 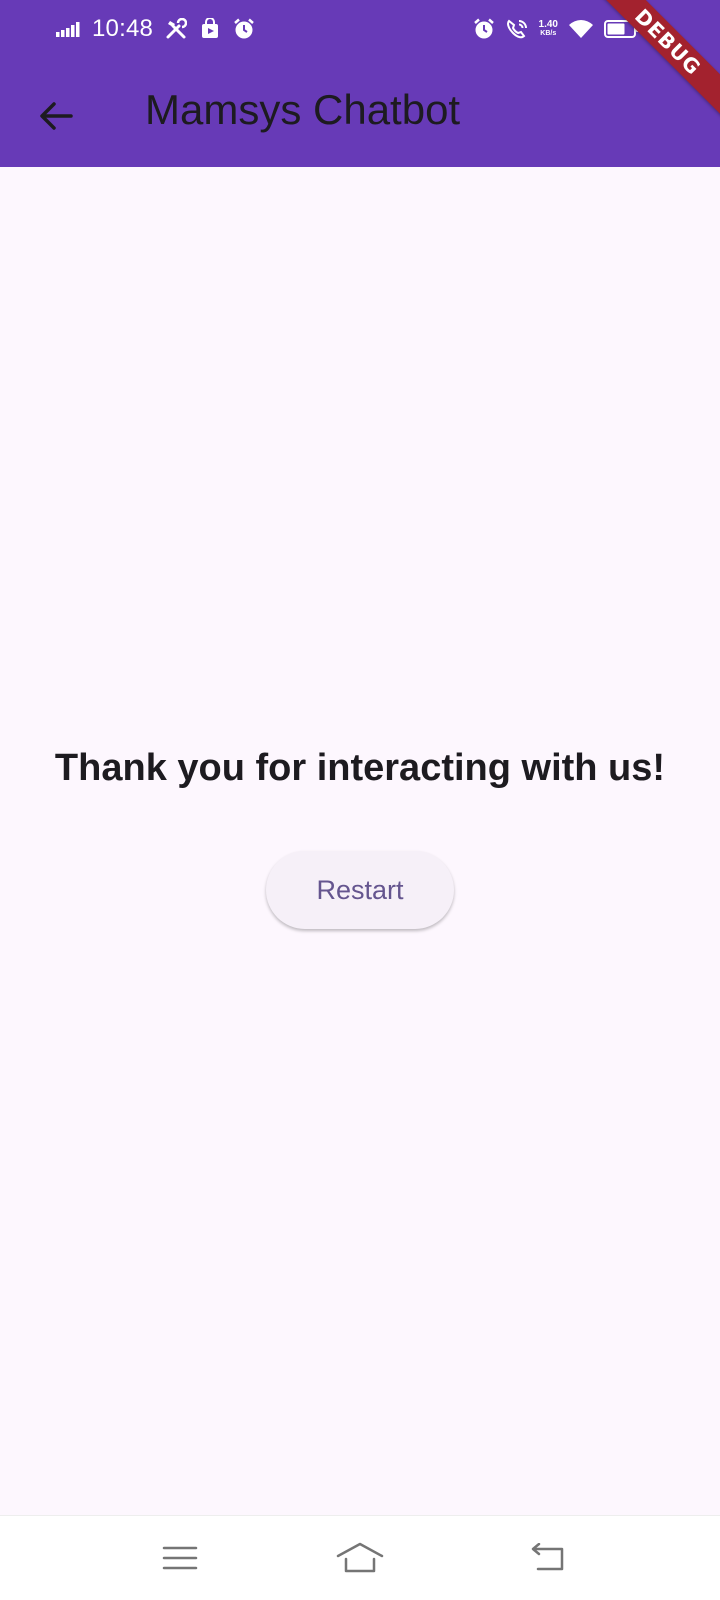 I want to click on back-button, so click(x=56, y=116).